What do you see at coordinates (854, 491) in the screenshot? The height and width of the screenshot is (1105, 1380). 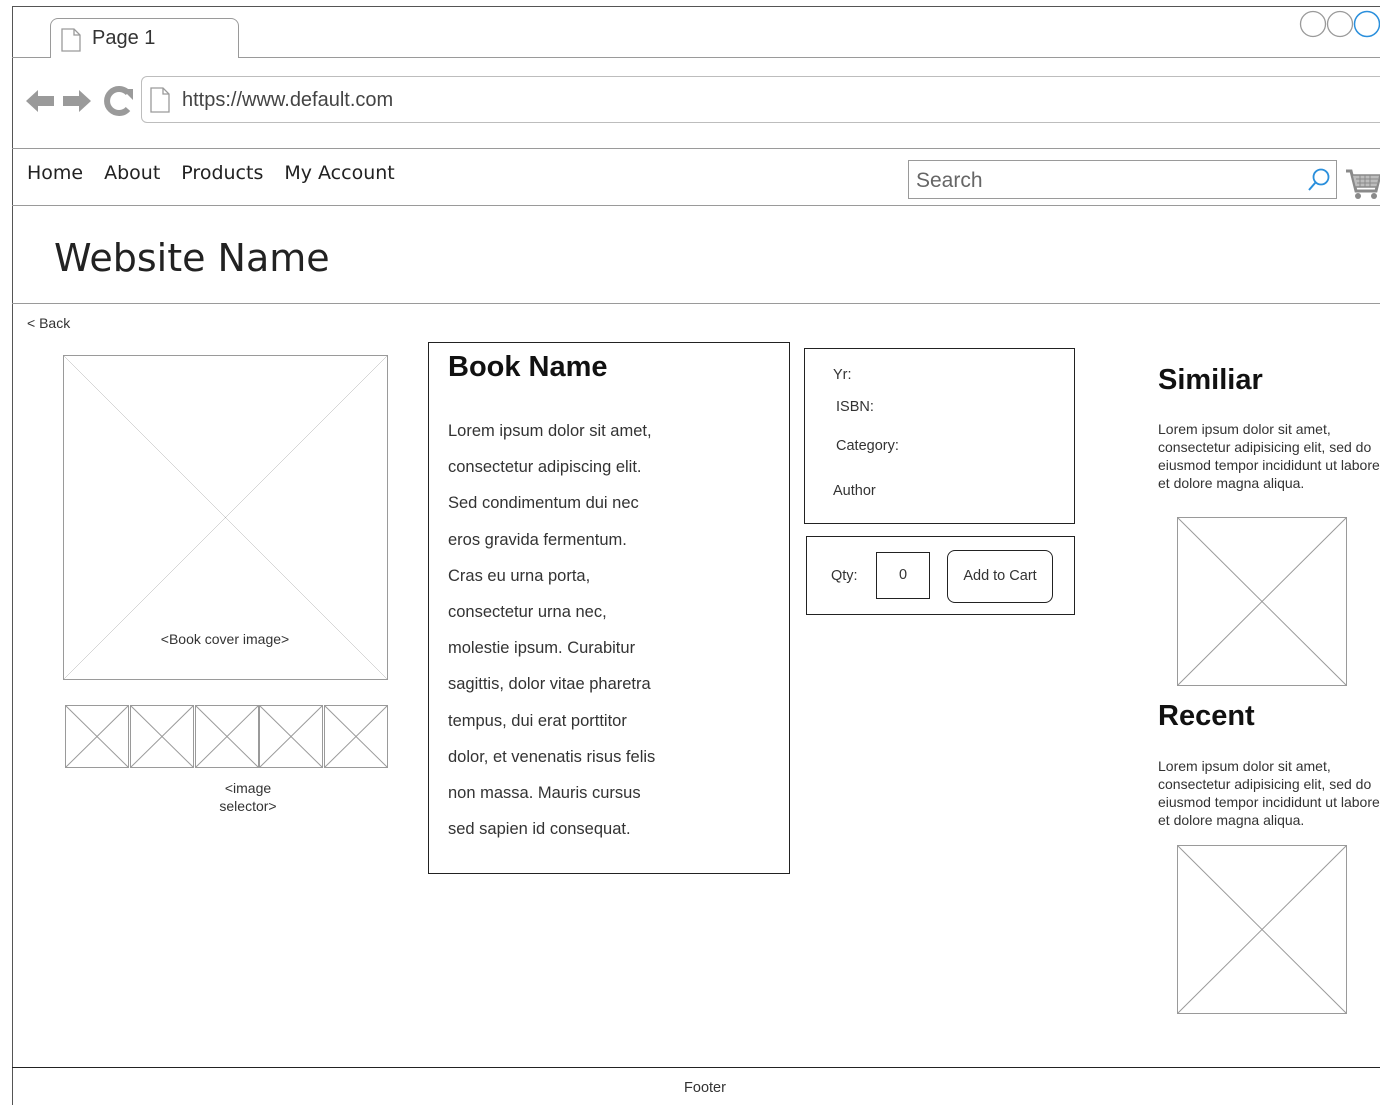 I see `author-label: Author` at bounding box center [854, 491].